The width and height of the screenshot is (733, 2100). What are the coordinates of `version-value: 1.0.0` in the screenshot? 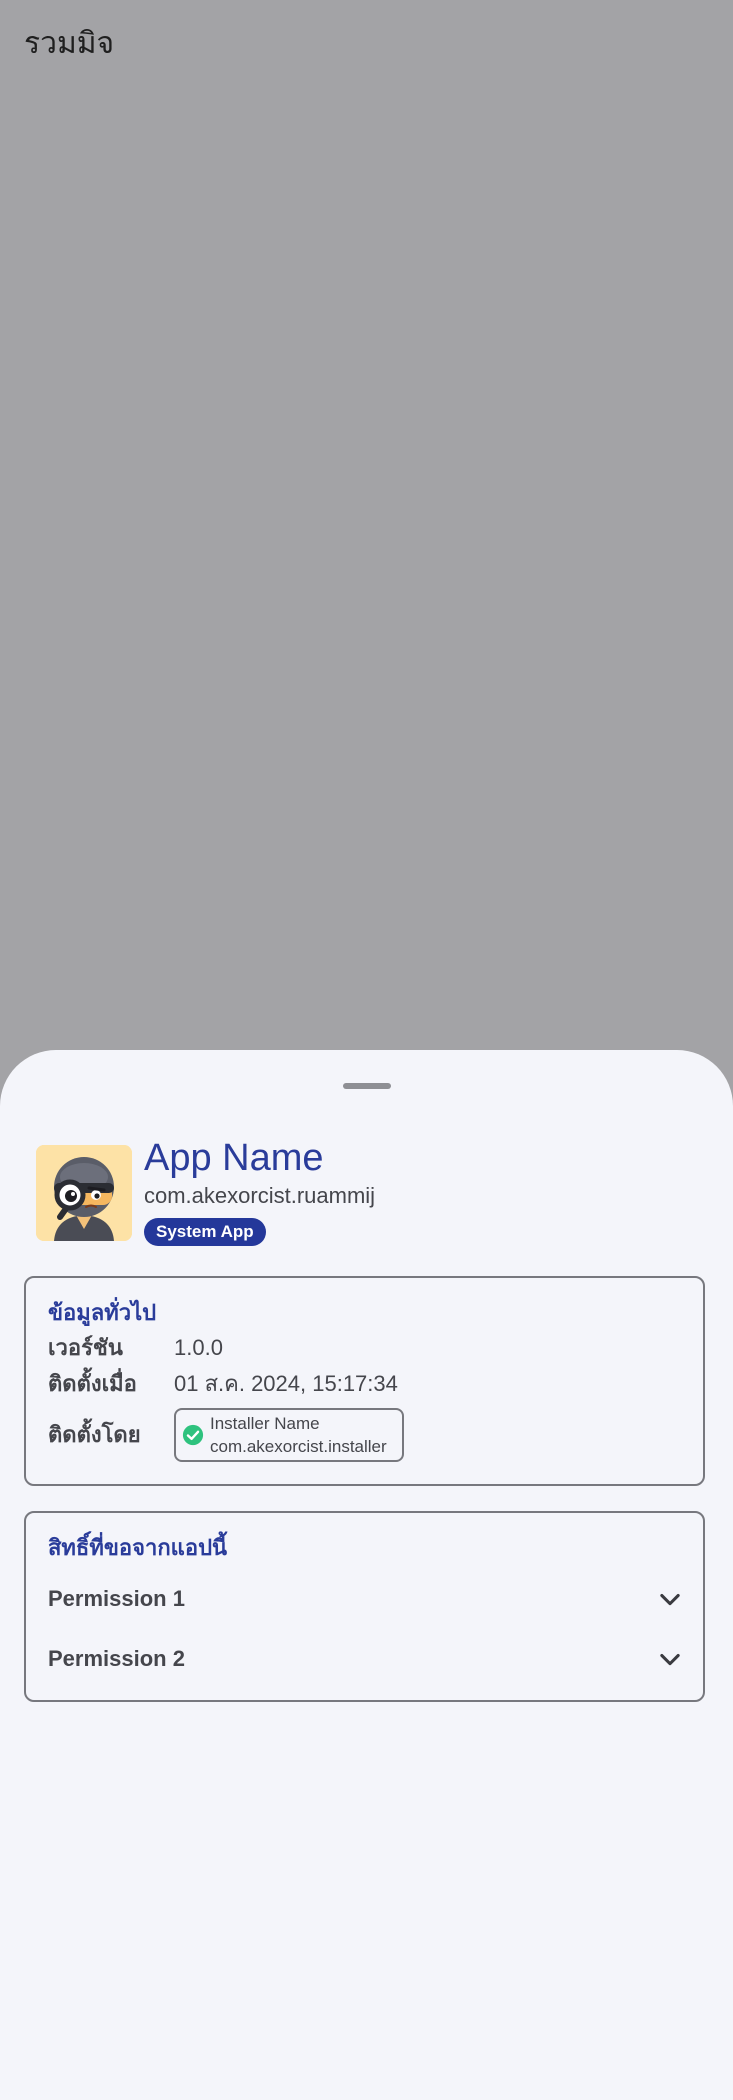 It's located at (198, 1347).